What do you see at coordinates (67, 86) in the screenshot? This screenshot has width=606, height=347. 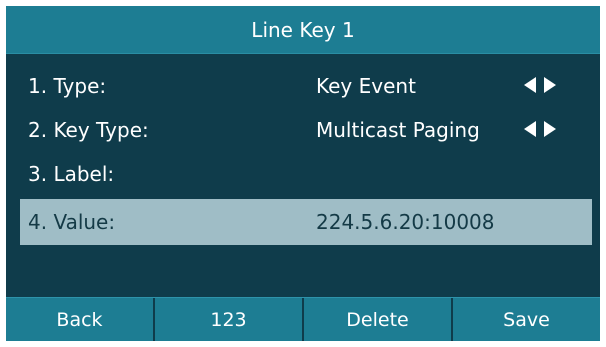 I see `type-label: 1. Type:` at bounding box center [67, 86].